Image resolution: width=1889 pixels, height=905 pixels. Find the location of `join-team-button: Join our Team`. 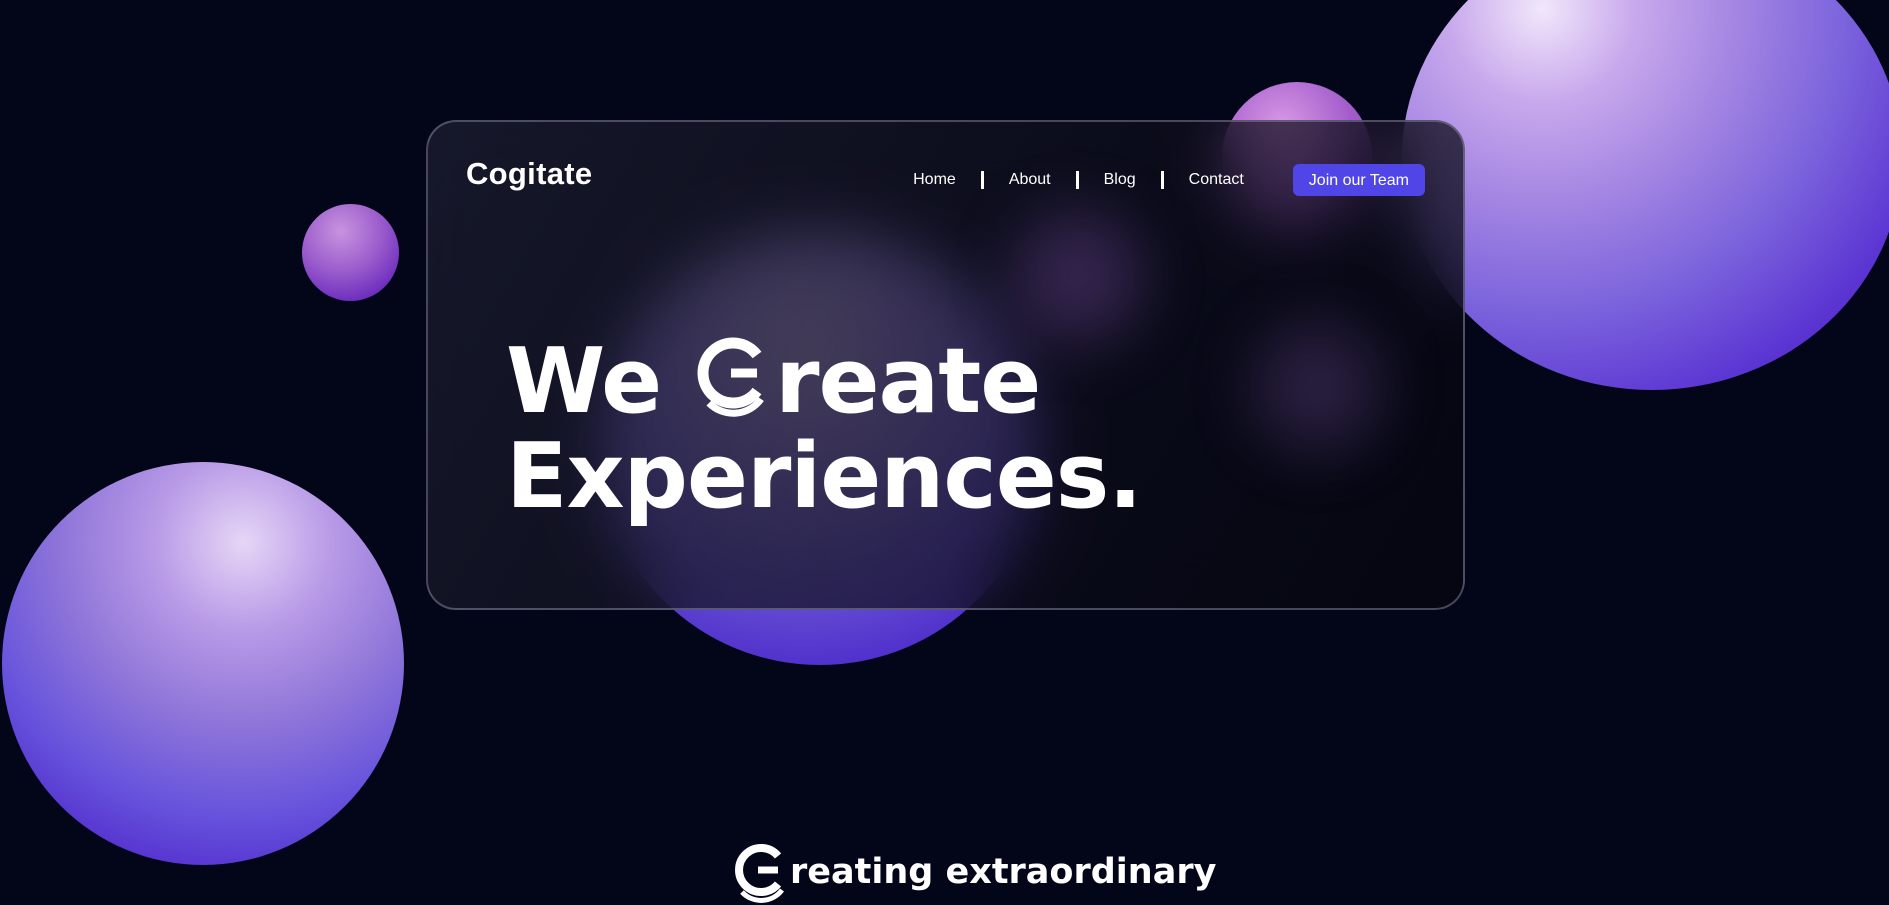

join-team-button: Join our Team is located at coordinates (1358, 180).